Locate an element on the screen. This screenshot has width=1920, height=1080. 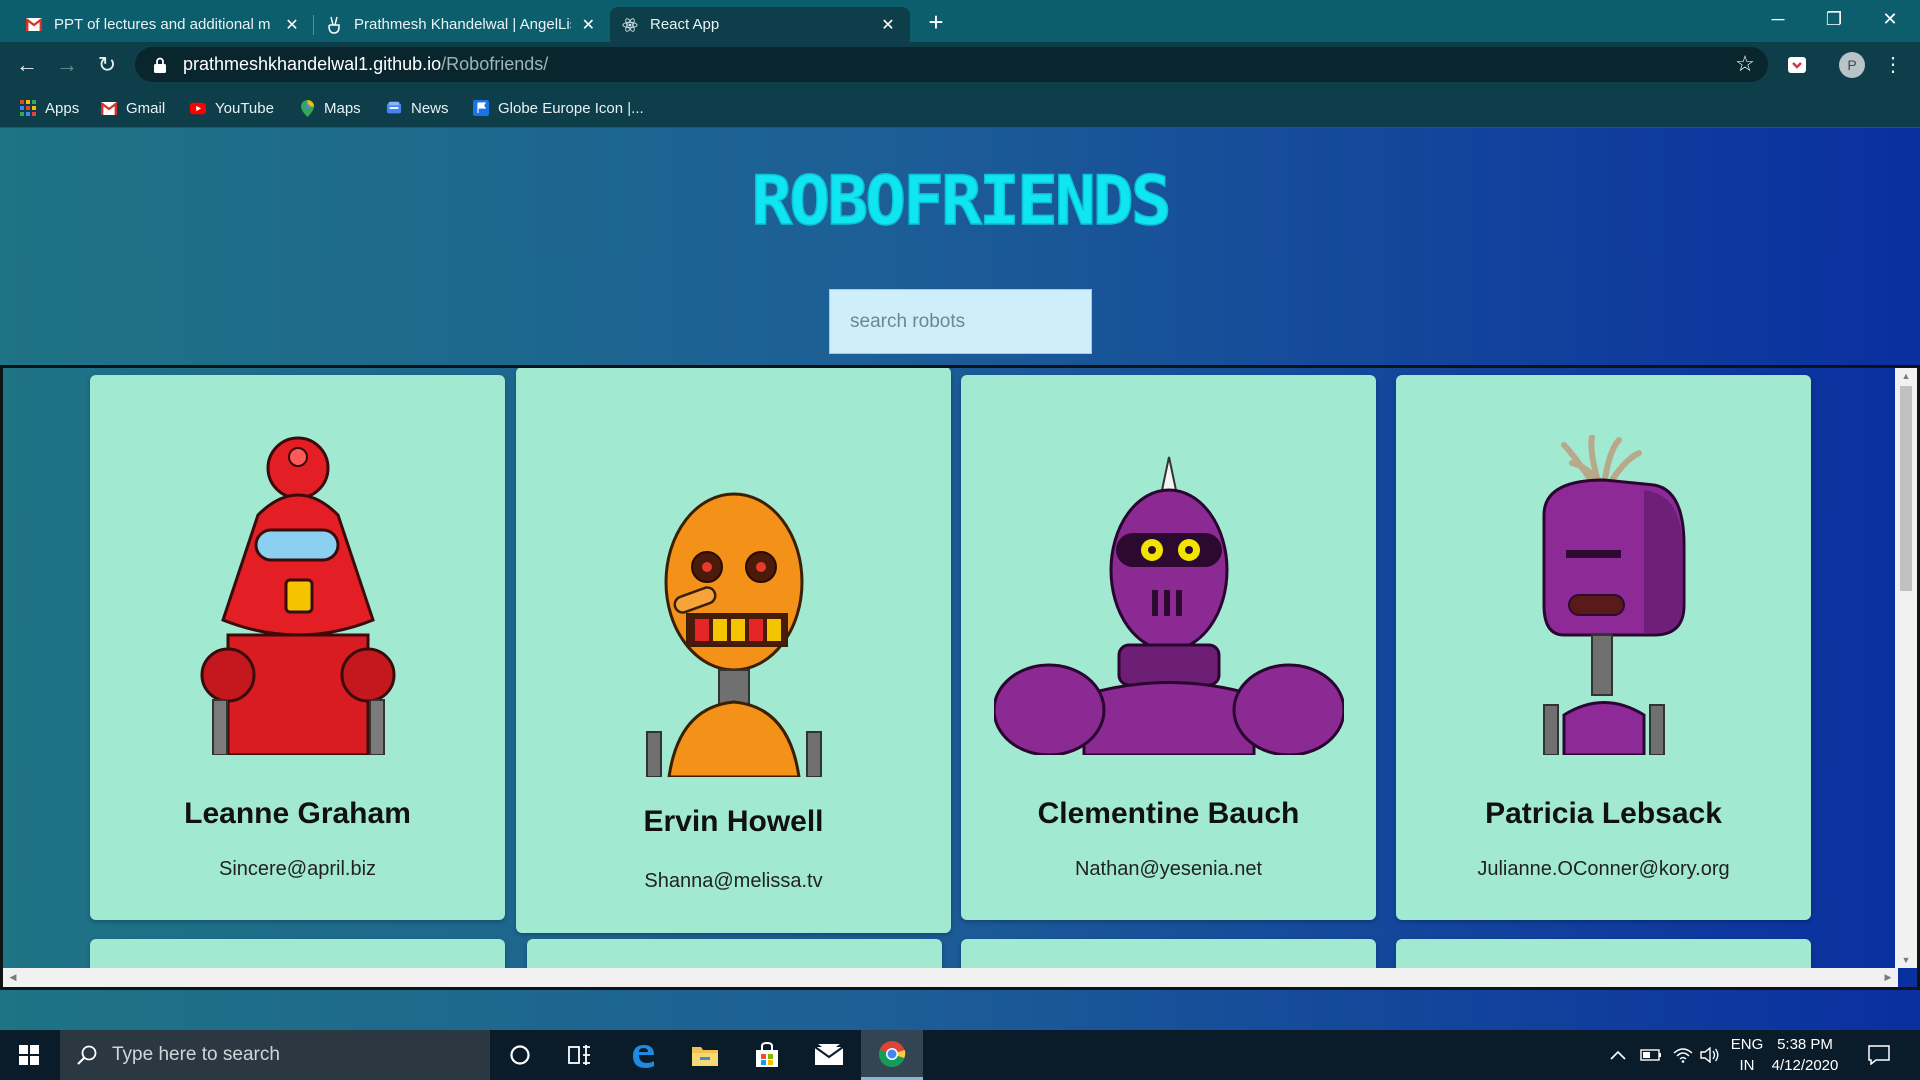
bookmark-gmail: Gmail is located at coordinates (133, 108).